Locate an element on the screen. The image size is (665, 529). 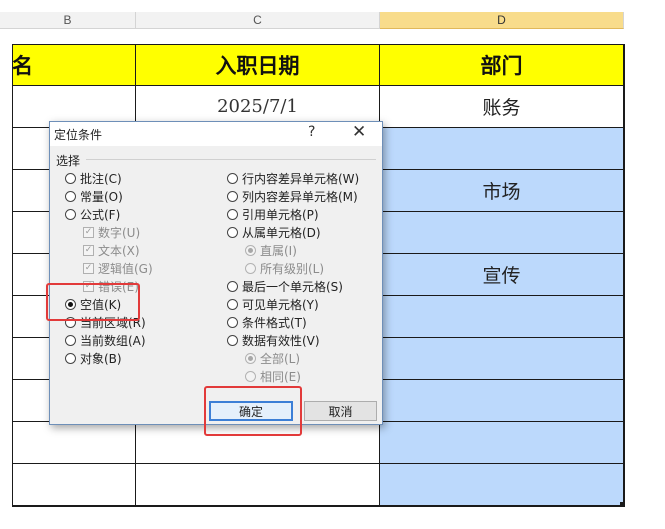
right-option-1: 行内容差异单元格(W) is located at coordinates (293, 178).